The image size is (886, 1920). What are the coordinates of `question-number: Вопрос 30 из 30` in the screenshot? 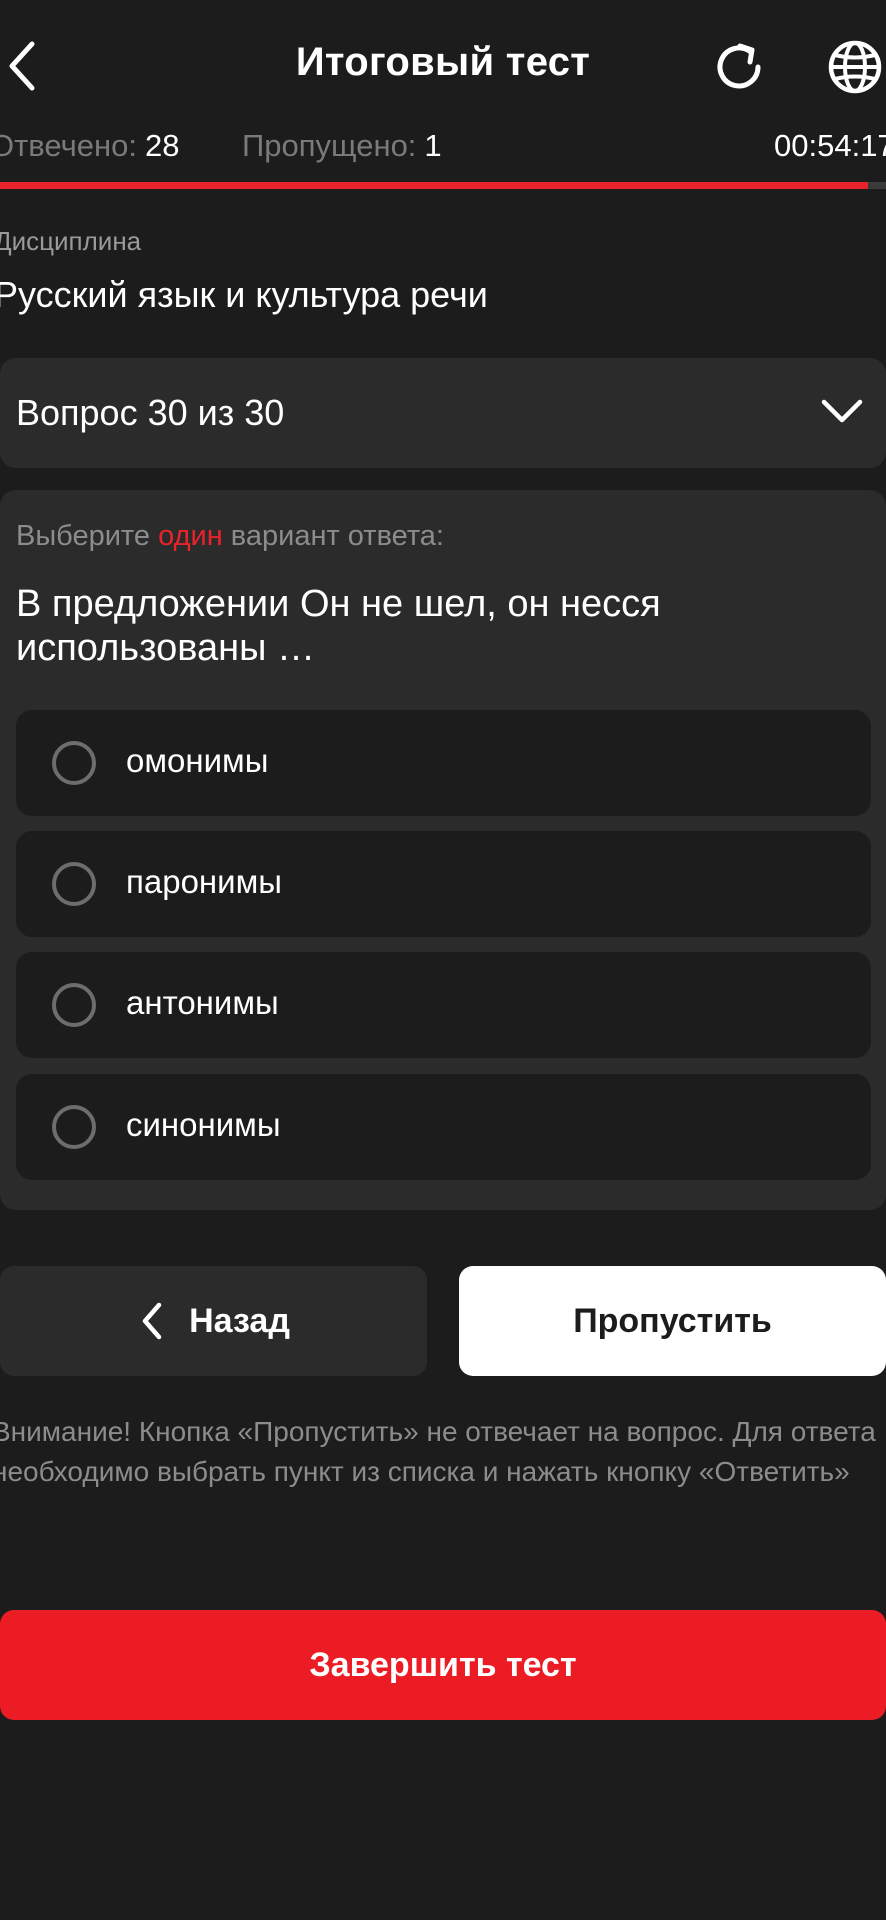 It's located at (150, 412).